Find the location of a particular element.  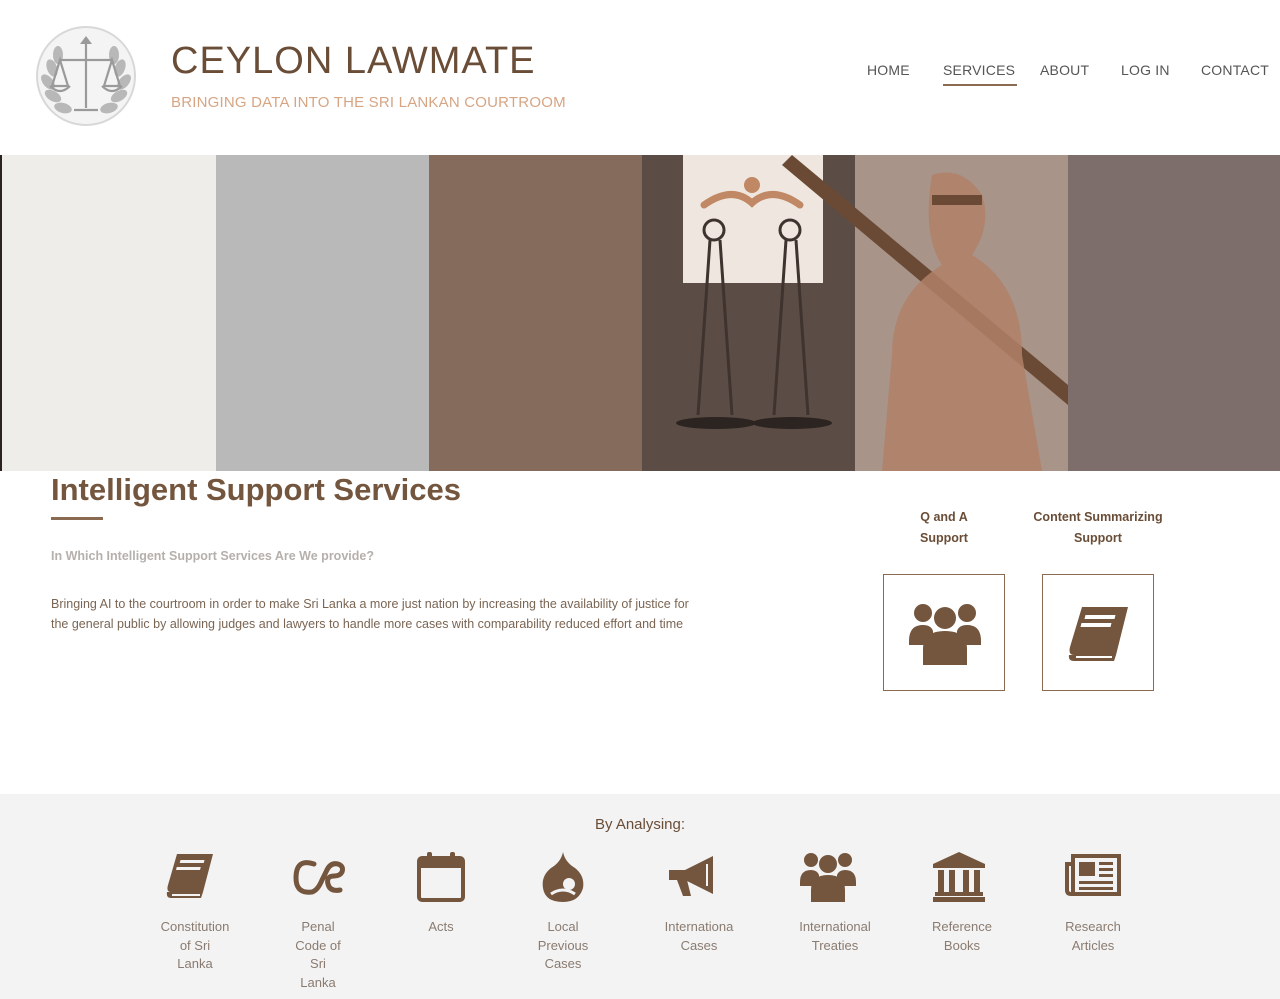

source-international-treaties: International Treaties is located at coordinates (835, 936).